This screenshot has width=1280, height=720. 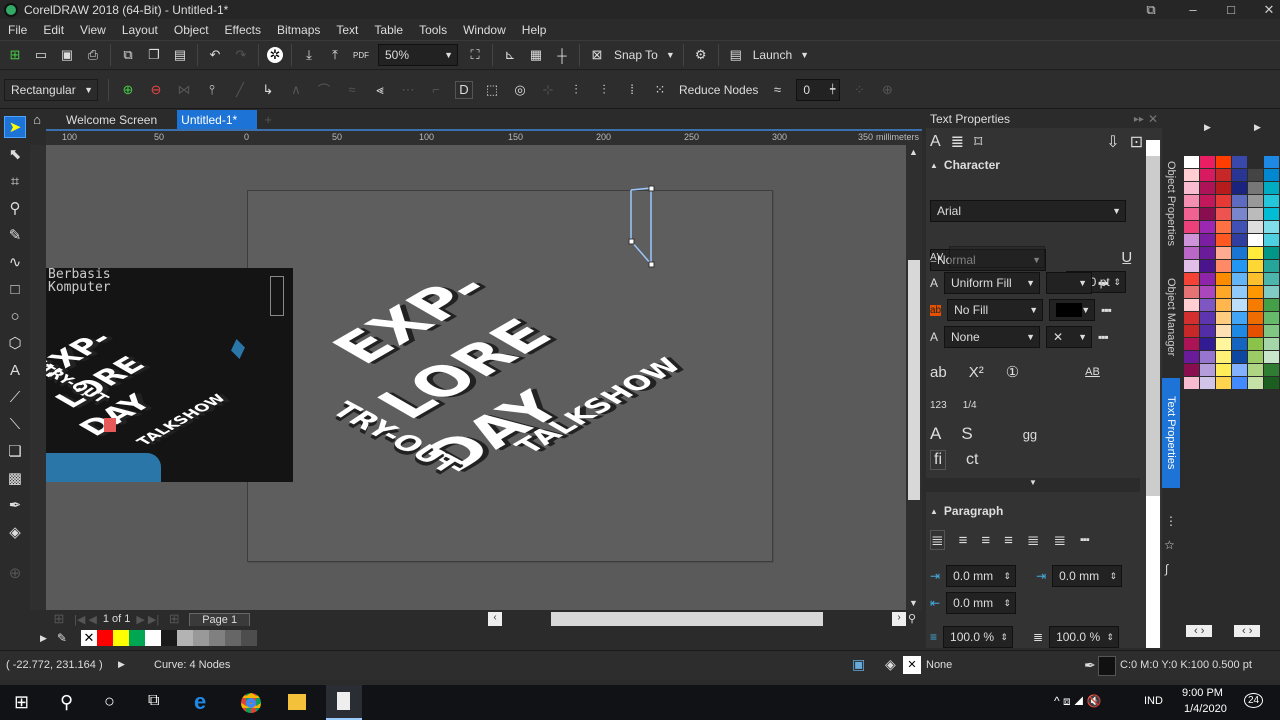 What do you see at coordinates (88, 638) in the screenshot?
I see `no-color-swatch: ✕` at bounding box center [88, 638].